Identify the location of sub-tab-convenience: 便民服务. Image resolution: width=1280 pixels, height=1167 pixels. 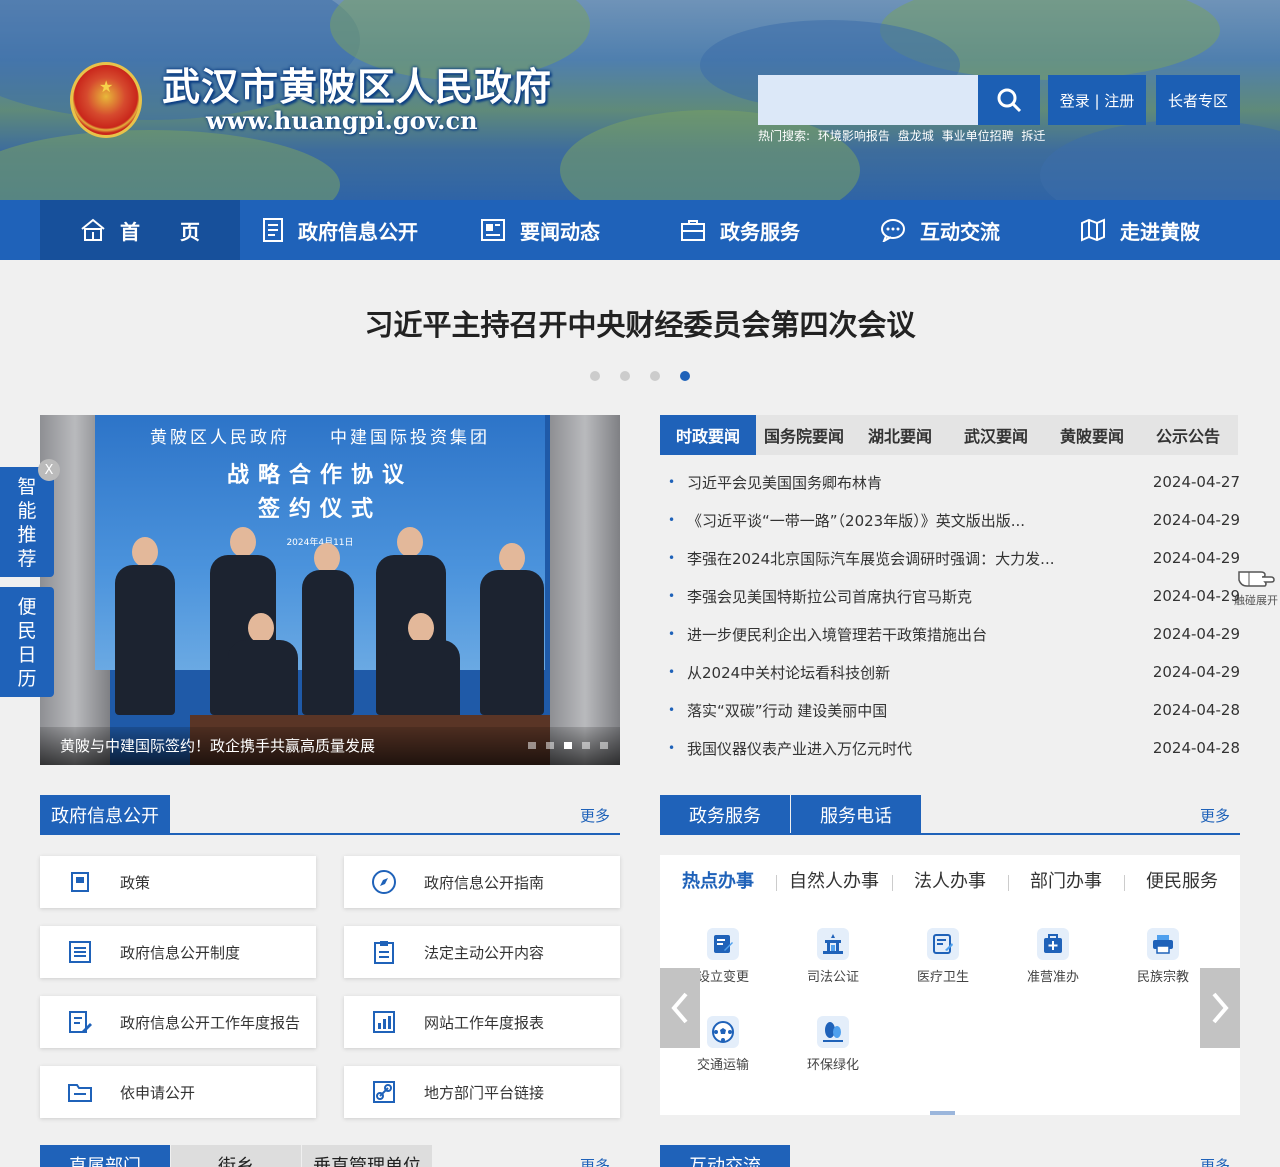
(1182, 882).